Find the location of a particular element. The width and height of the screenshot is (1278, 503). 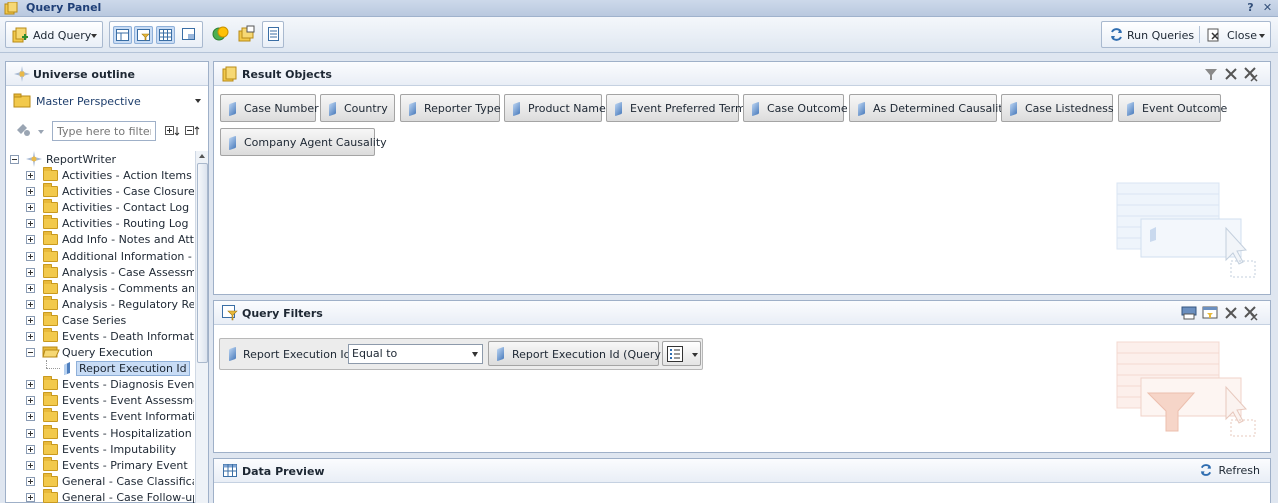

refresh-button: Refresh is located at coordinates (1230, 470).